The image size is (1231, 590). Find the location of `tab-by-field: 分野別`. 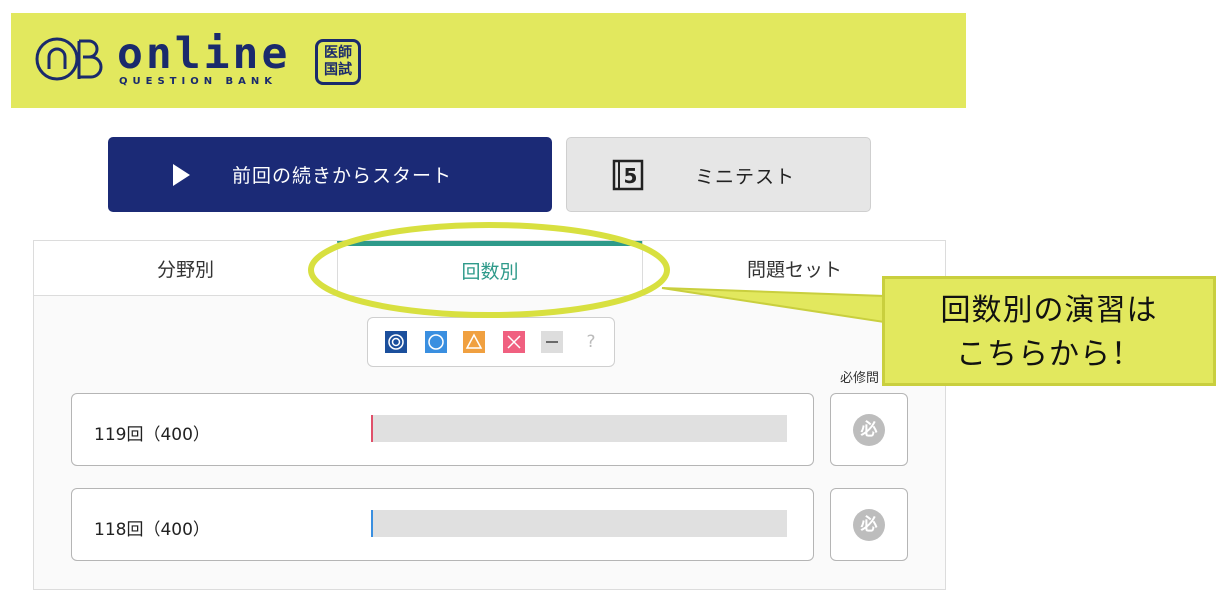

tab-by-field: 分野別 is located at coordinates (185, 268).